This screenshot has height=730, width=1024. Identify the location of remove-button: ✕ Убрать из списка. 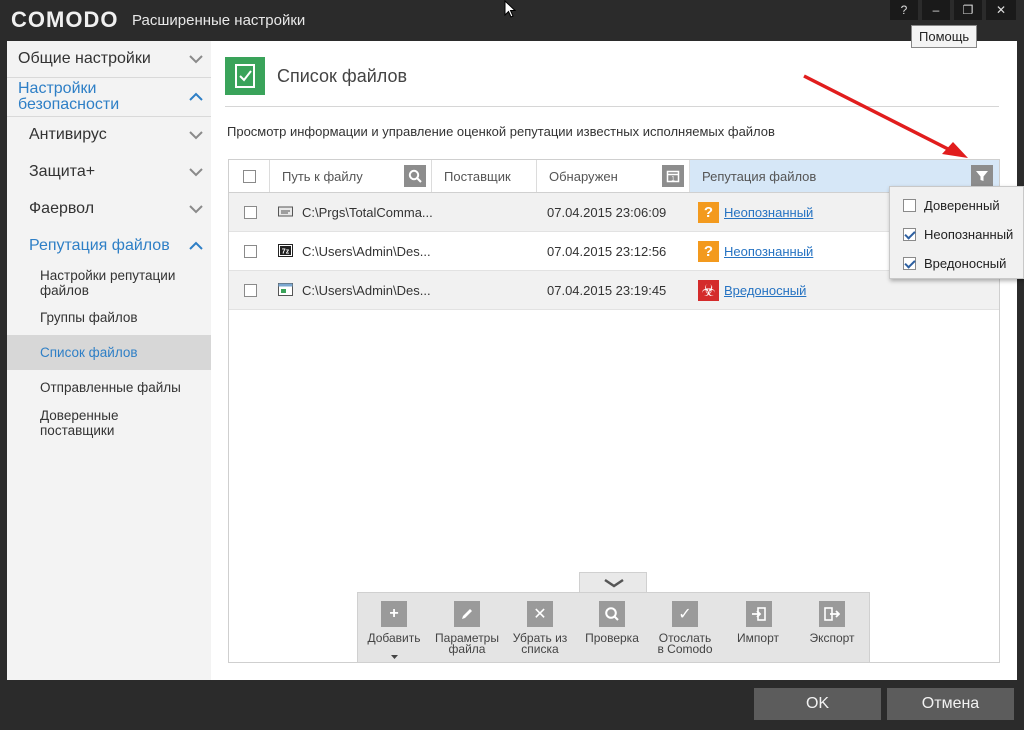
(540, 628).